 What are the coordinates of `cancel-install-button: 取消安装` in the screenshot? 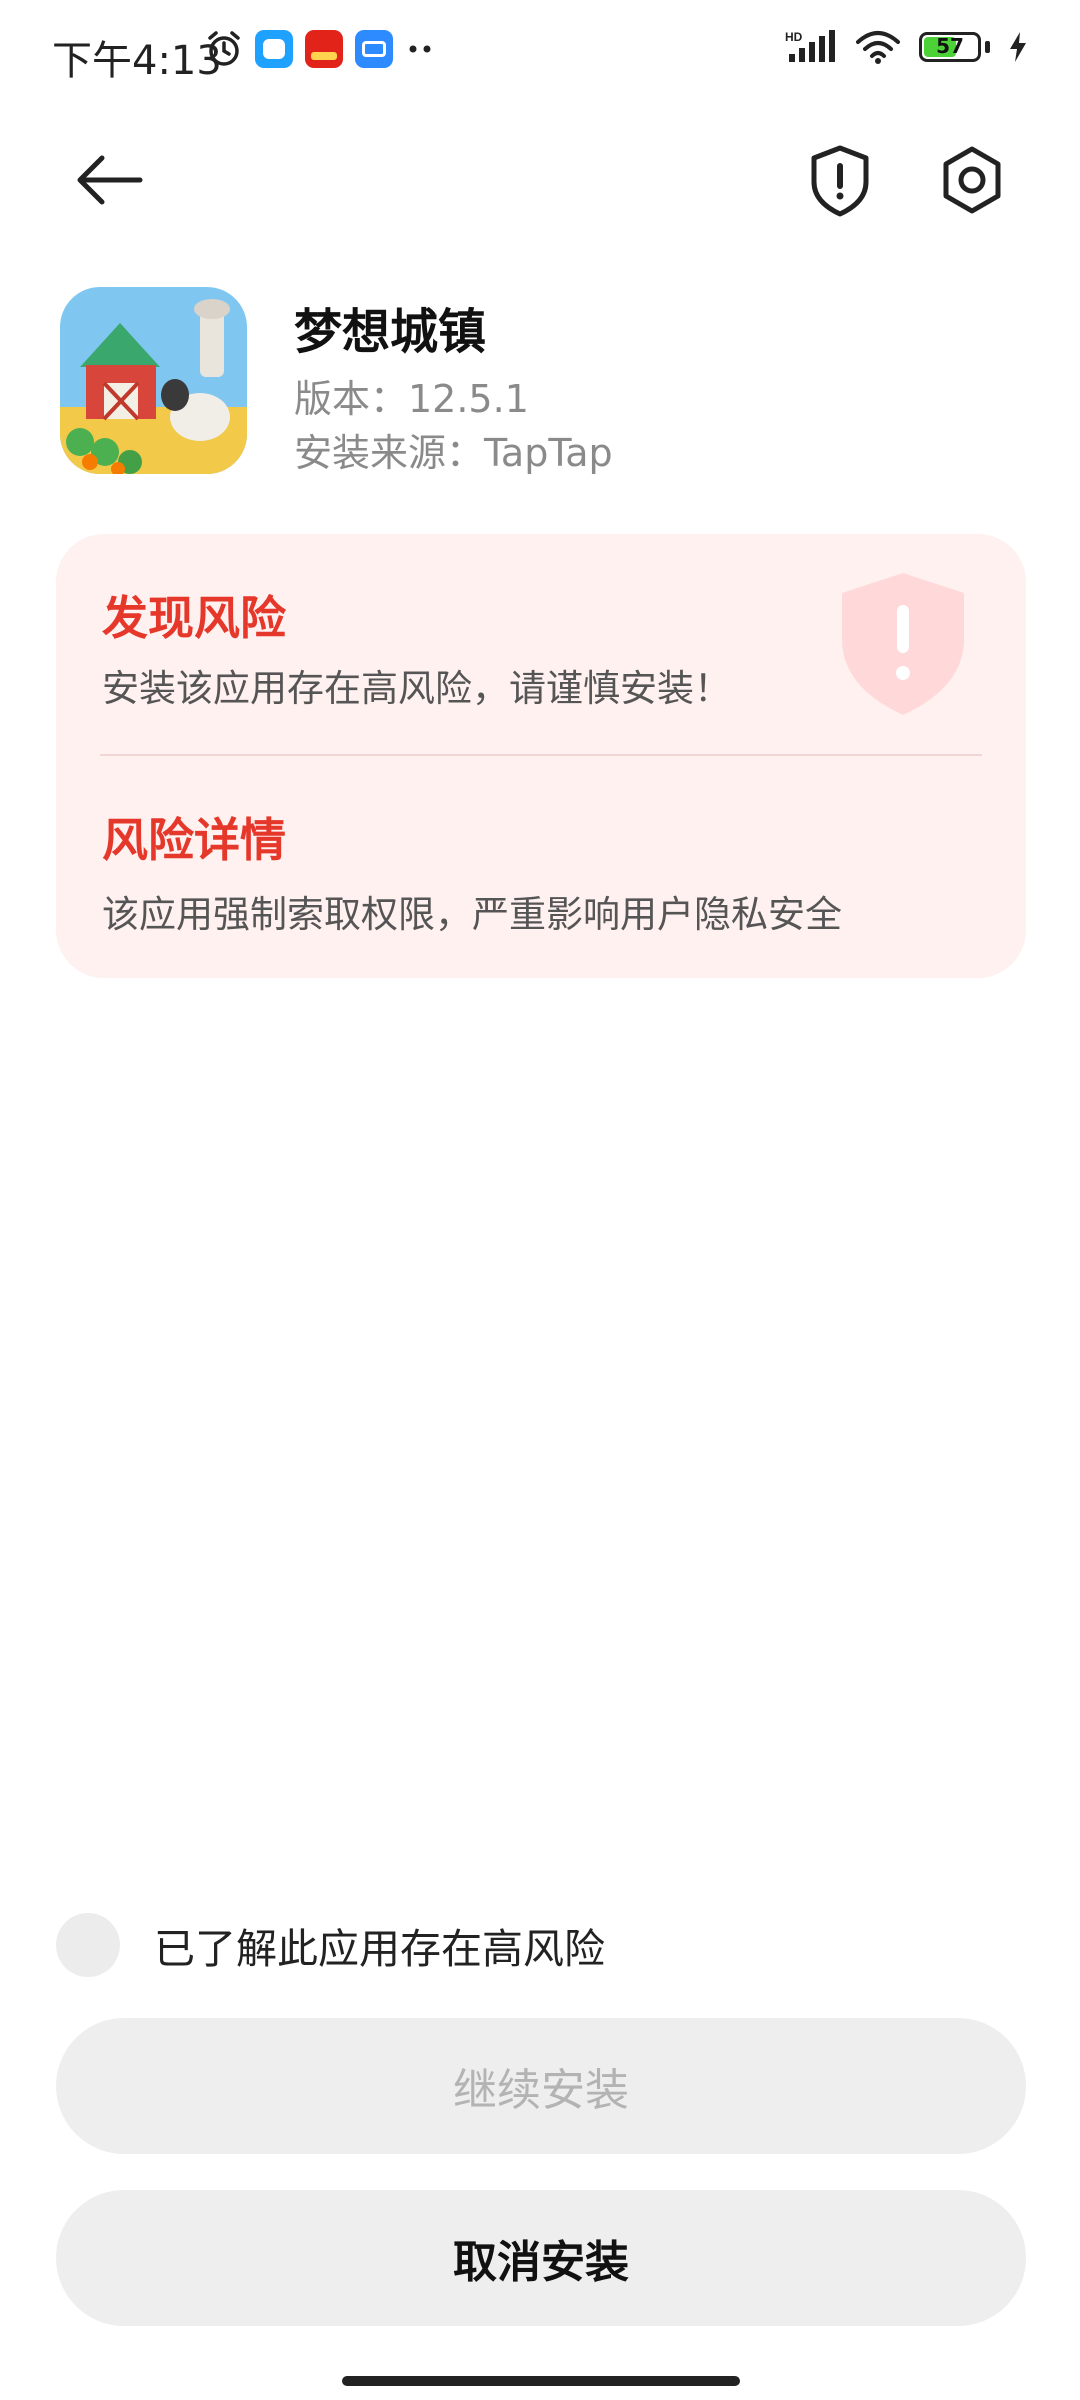 It's located at (541, 2258).